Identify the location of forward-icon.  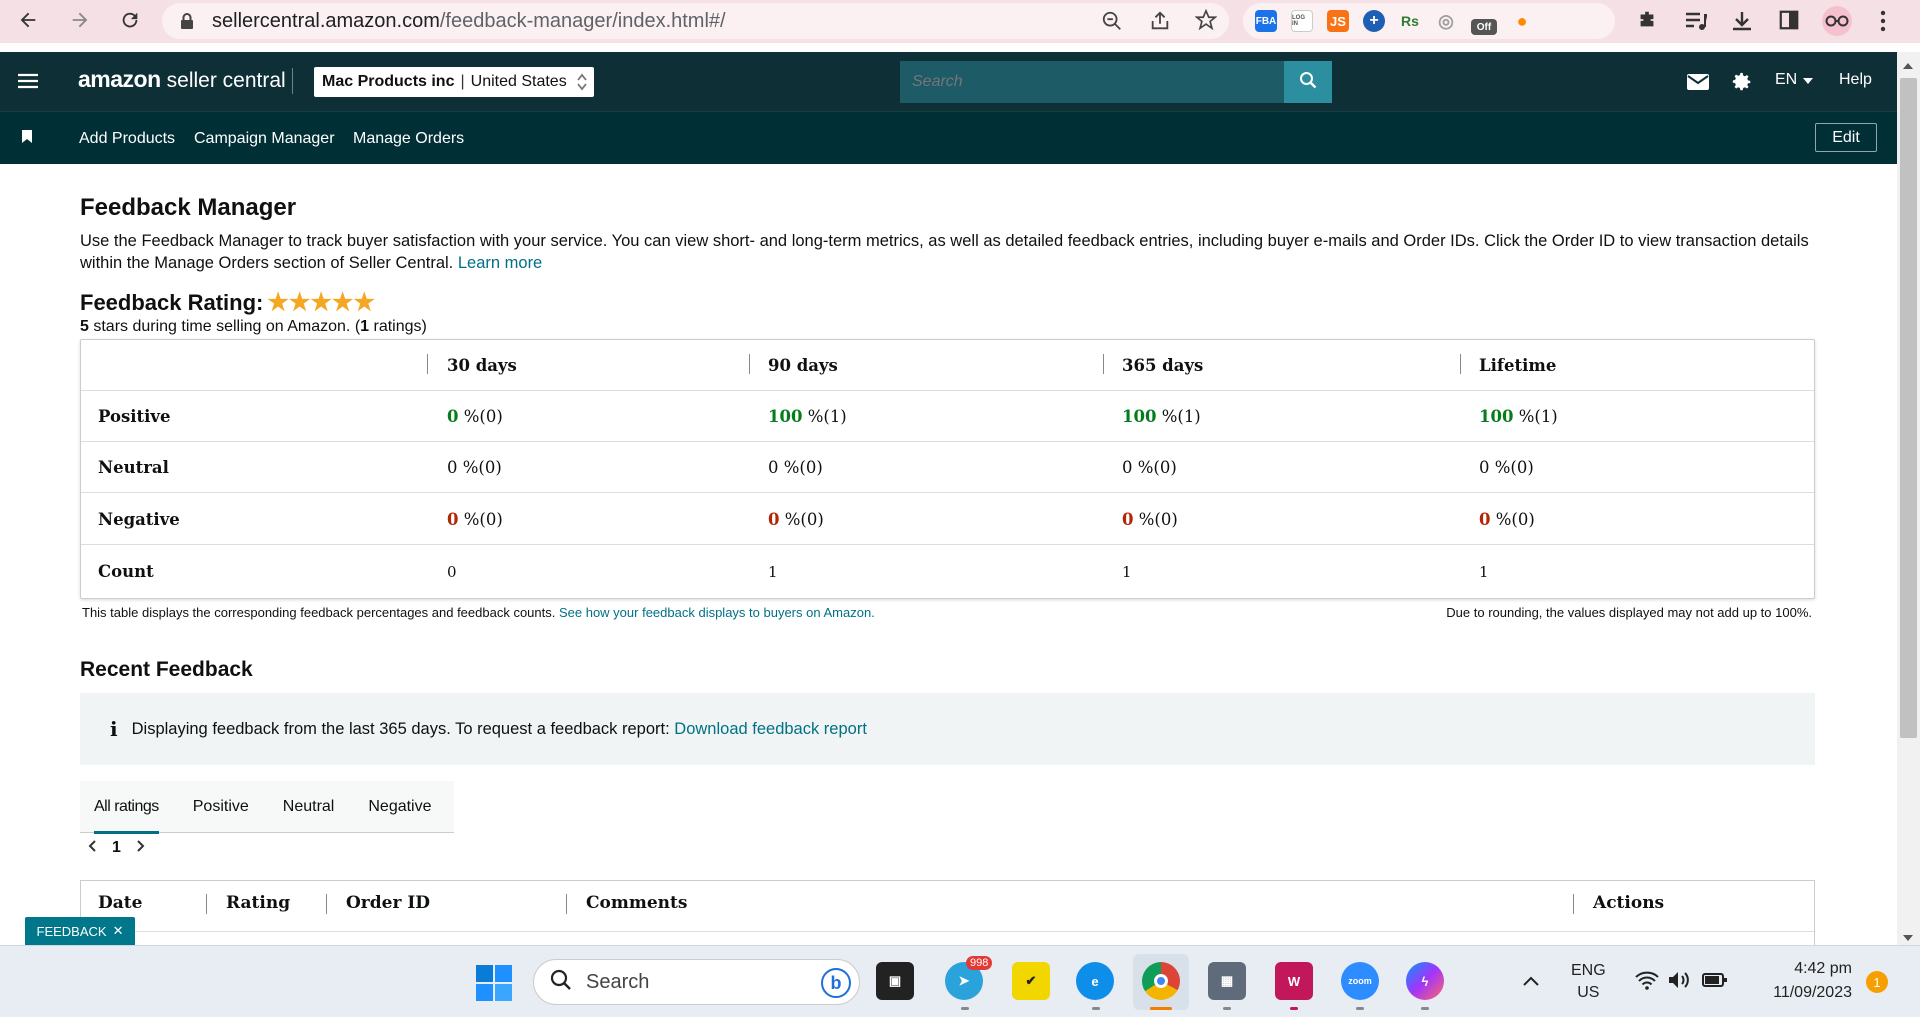
(80, 20).